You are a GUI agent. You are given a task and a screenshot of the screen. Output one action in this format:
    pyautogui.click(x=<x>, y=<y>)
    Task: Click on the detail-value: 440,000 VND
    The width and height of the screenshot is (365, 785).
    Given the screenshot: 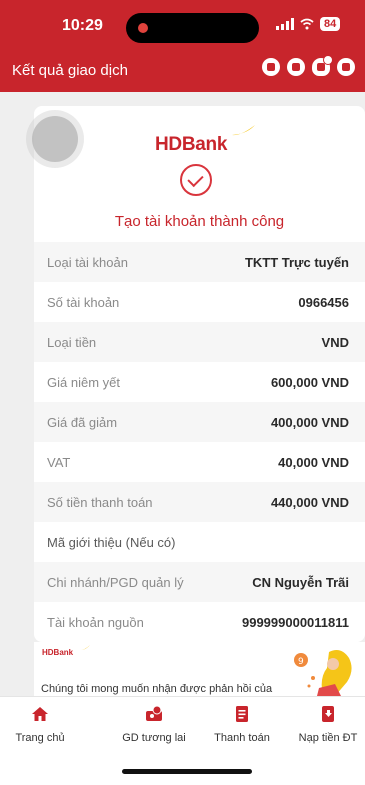 What is the action you would take?
    pyautogui.click(x=309, y=502)
    